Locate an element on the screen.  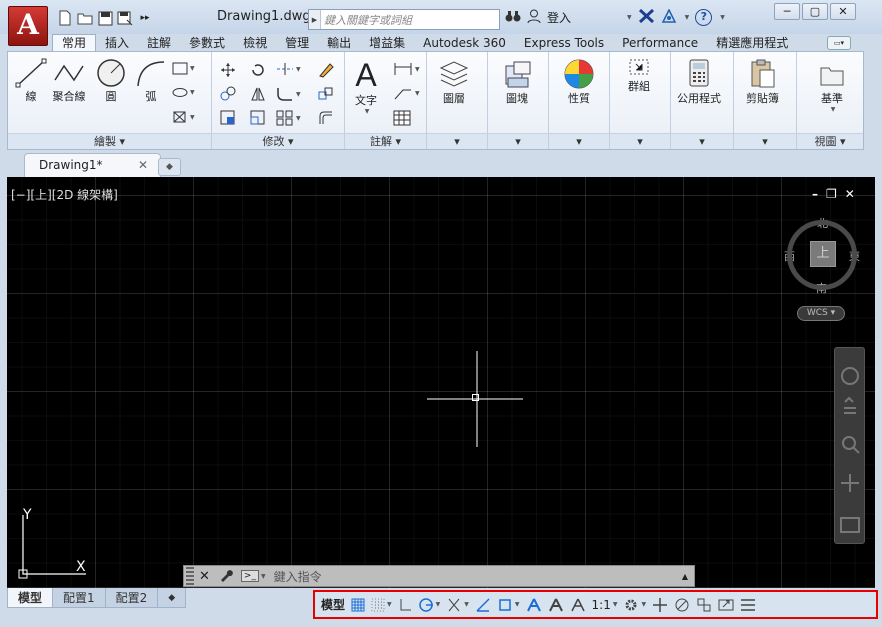
help-dropdown-icon: ▼ is located at coordinates (722, 17).